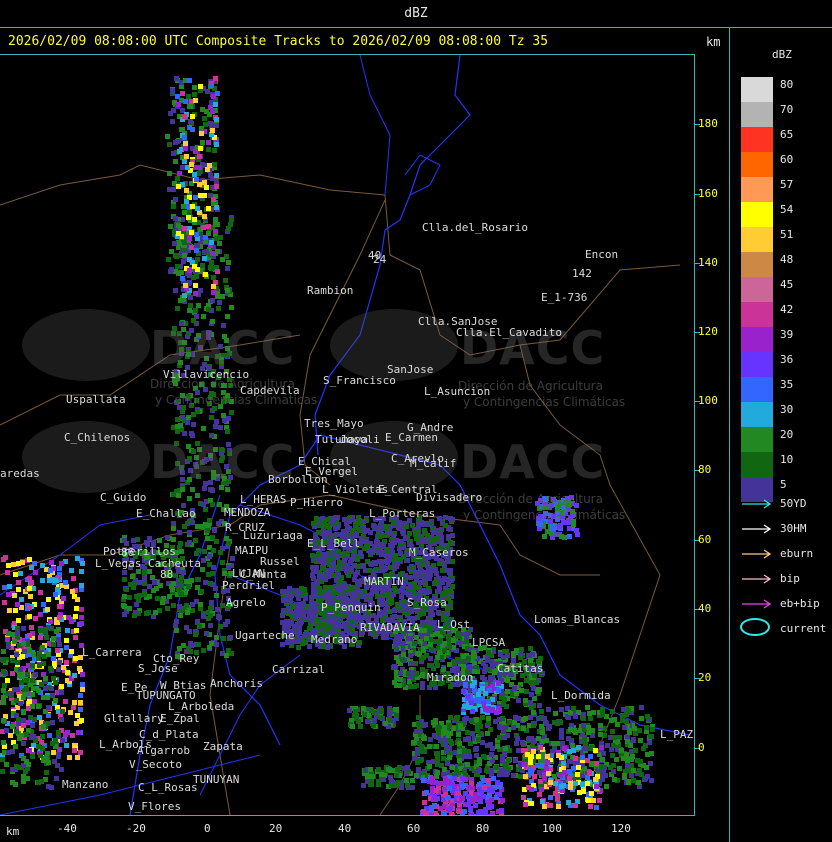 This screenshot has height=842, width=832. Describe the element at coordinates (134, 718) in the screenshot. I see `place-label: Gltallary` at that location.